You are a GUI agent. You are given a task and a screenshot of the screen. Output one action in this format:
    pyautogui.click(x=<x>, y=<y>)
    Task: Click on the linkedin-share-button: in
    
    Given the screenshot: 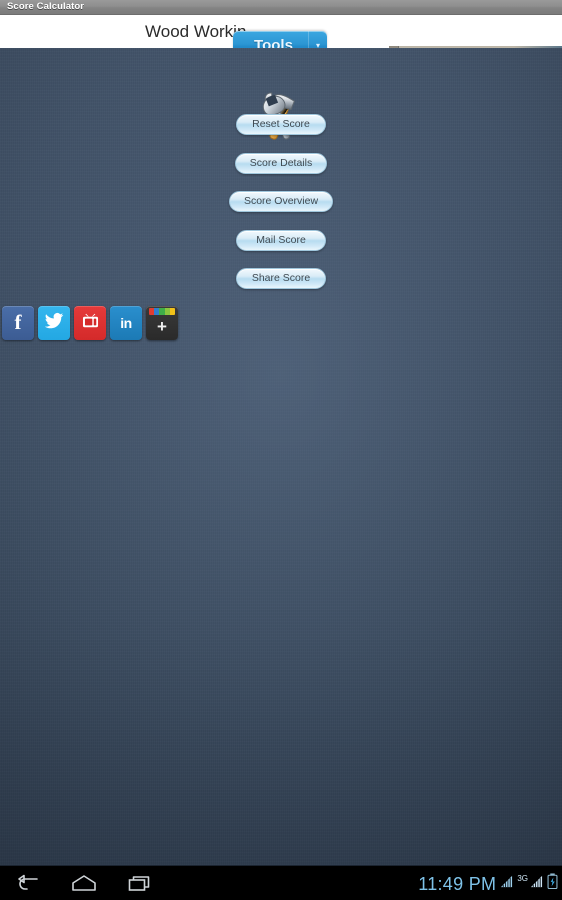 What is the action you would take?
    pyautogui.click(x=126, y=323)
    